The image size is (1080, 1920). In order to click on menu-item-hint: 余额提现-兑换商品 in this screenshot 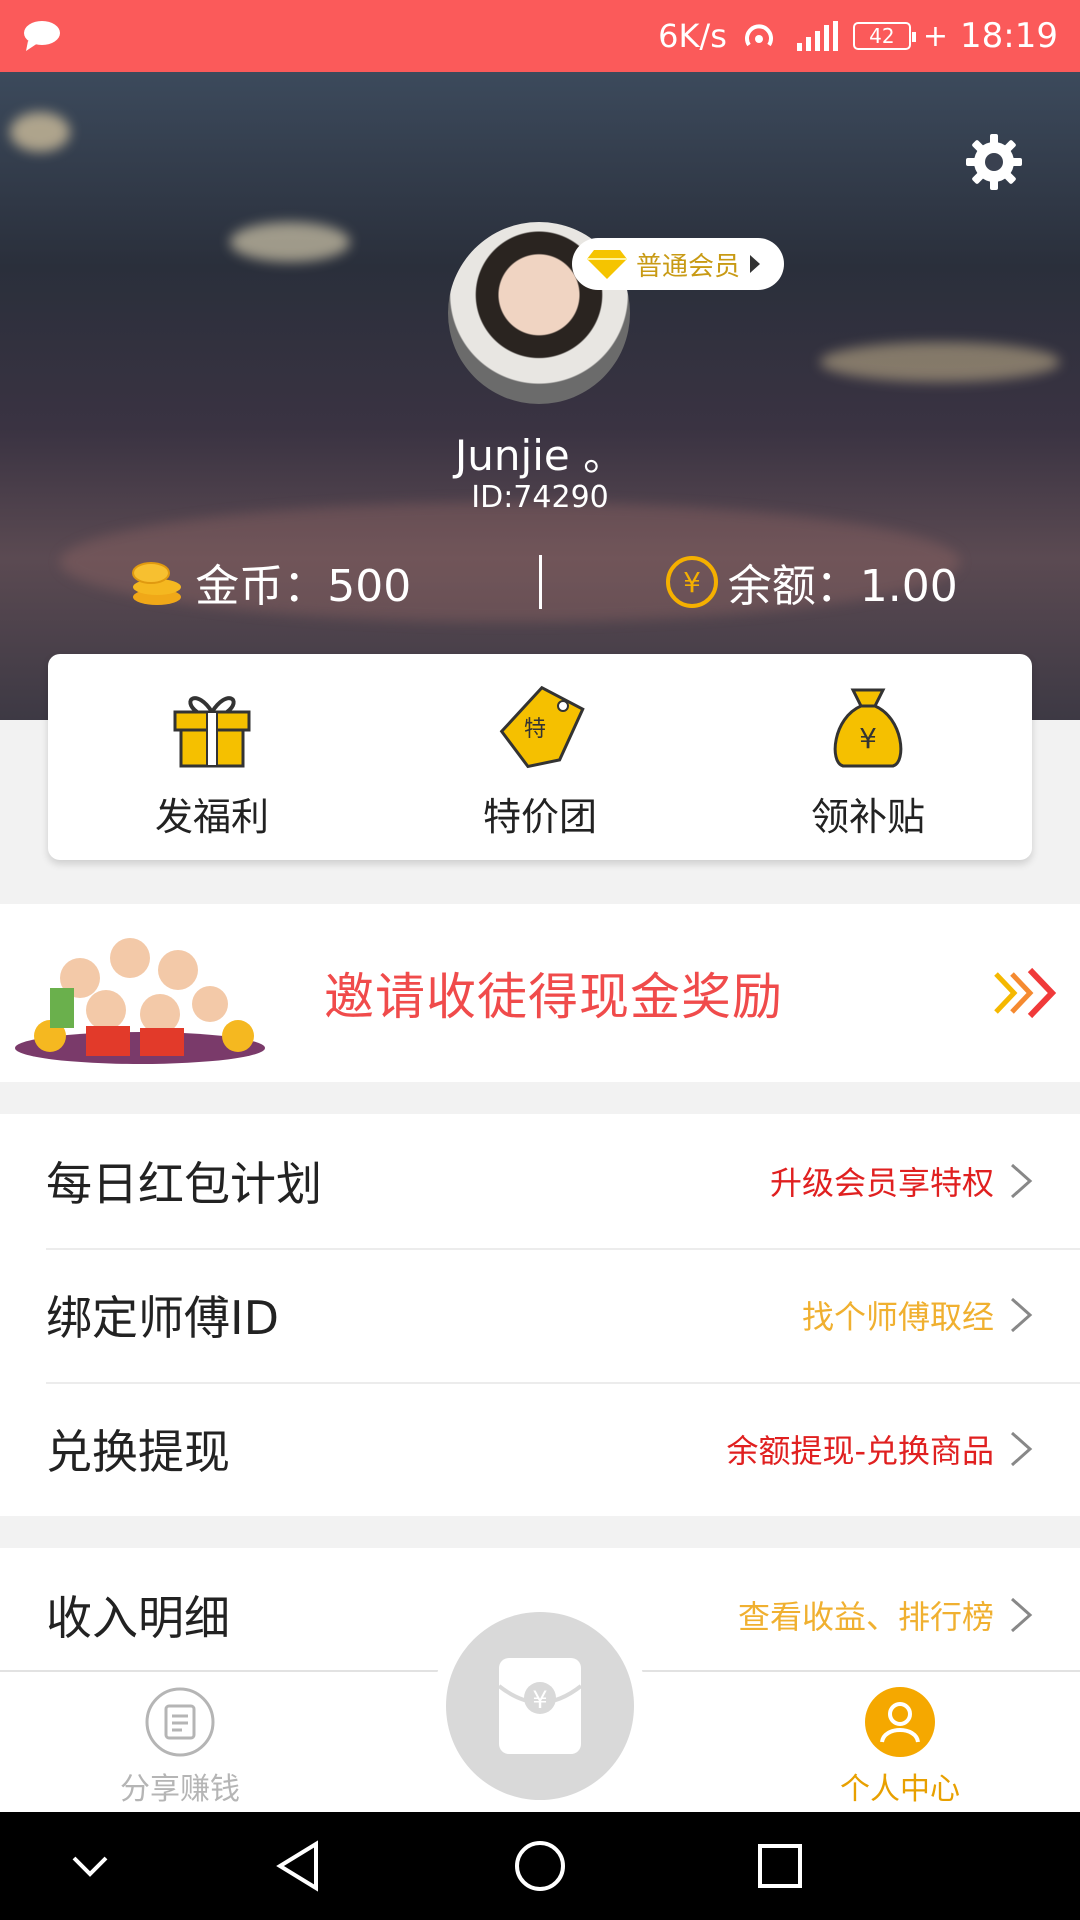, I will do `click(860, 1451)`.